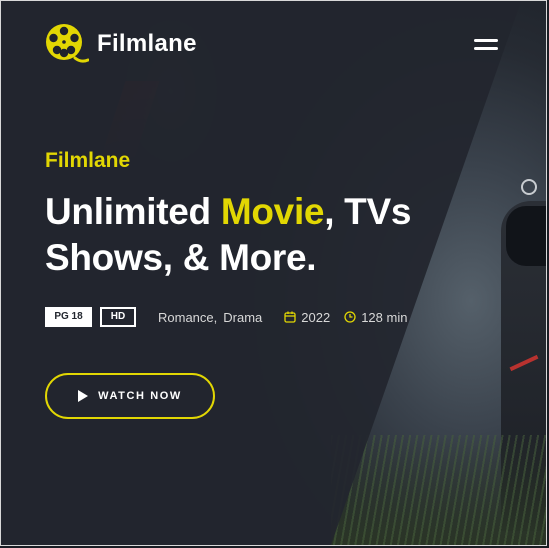  Describe the element at coordinates (307, 317) in the screenshot. I see `release-date: 2022` at that location.